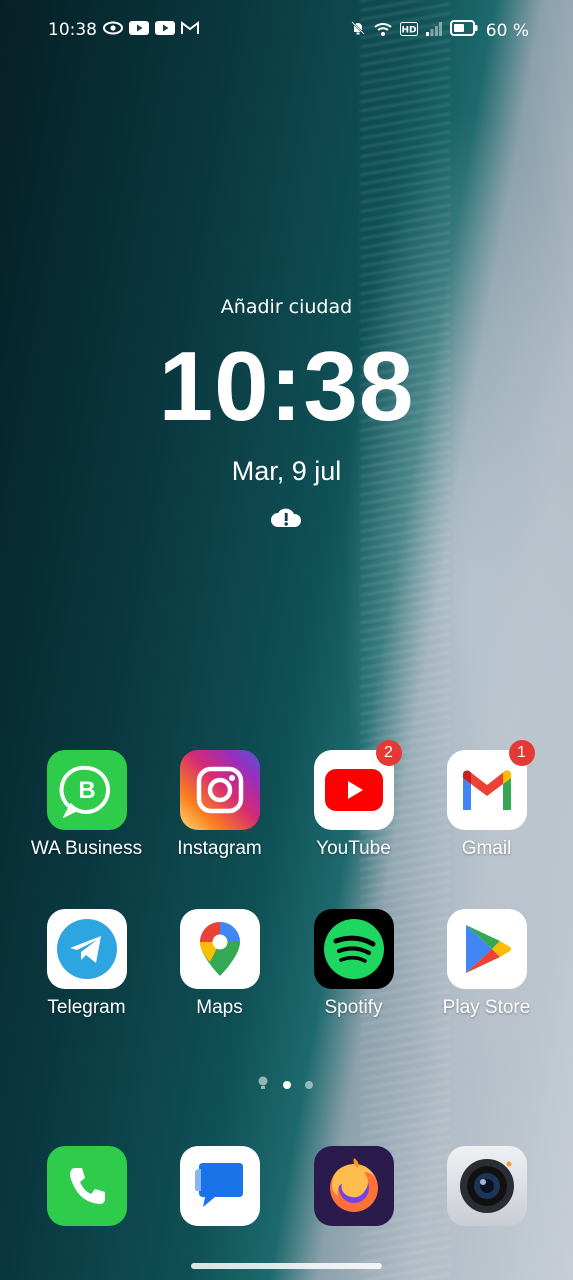  I want to click on app-label: Spotify, so click(353, 1007).